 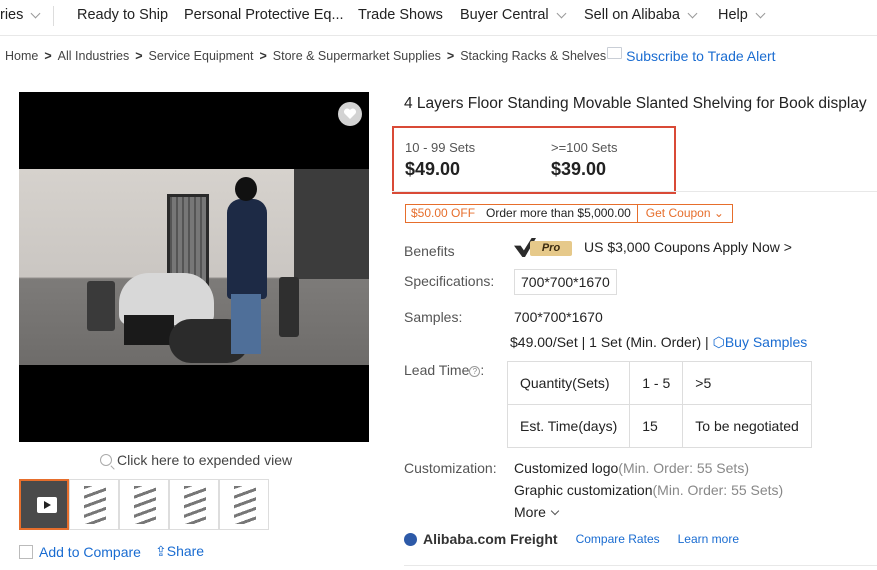 I want to click on share-label: Share, so click(x=185, y=551).